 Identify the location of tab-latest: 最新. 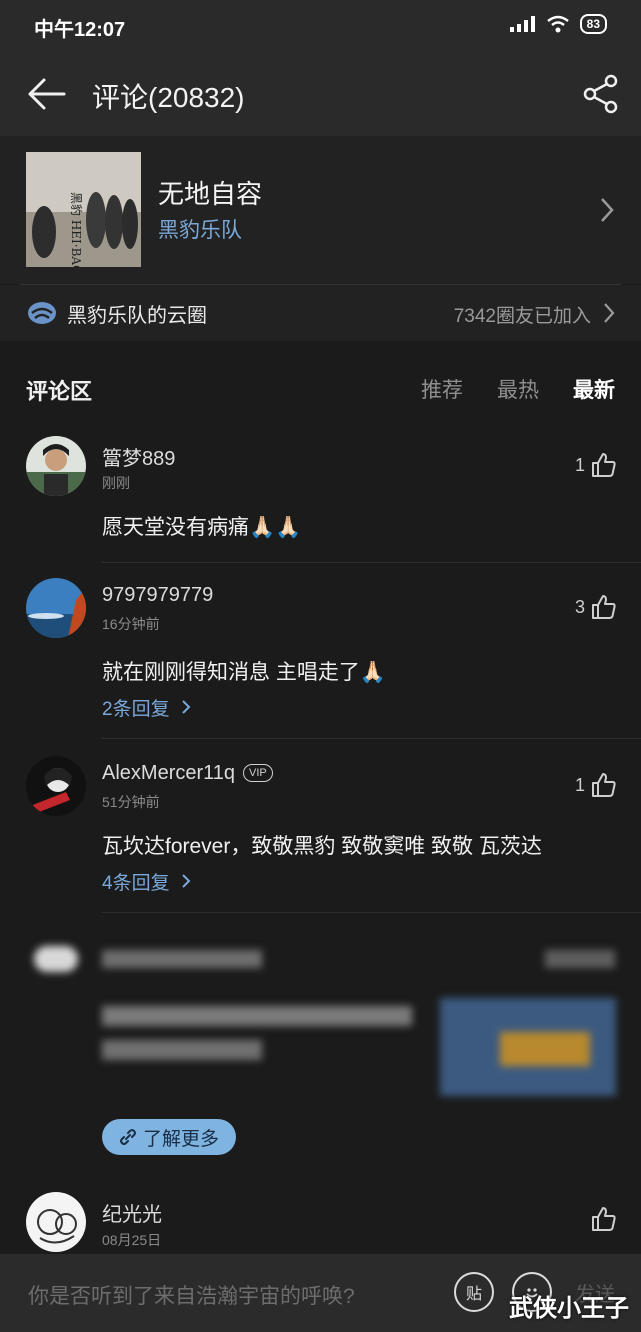
(594, 389).